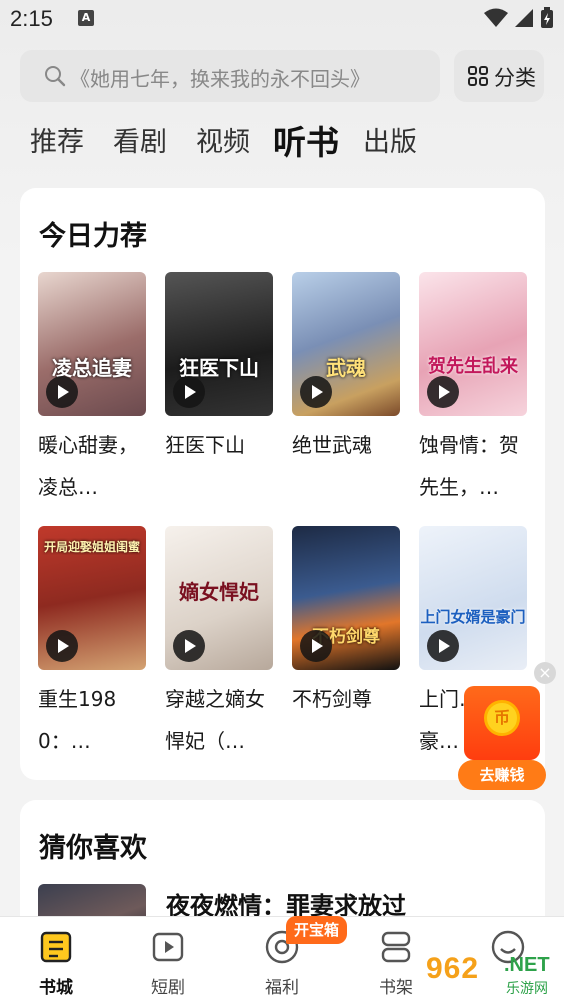 Image resolution: width=564 pixels, height=1004 pixels. I want to click on tab-watch-drama: 看剧, so click(140, 139).